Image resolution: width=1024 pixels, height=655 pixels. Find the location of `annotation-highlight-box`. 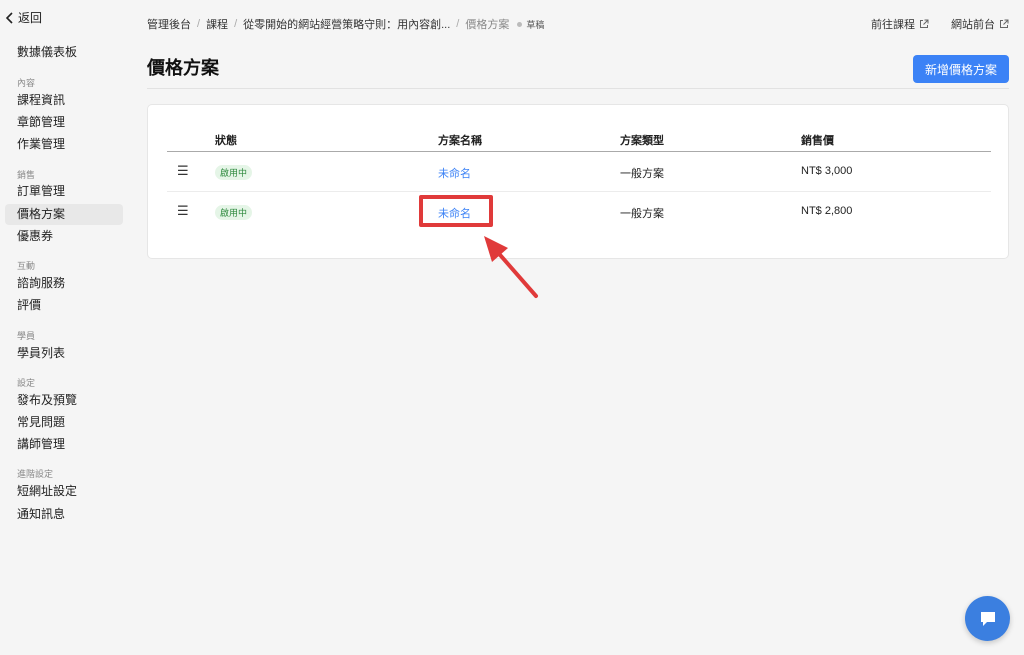

annotation-highlight-box is located at coordinates (456, 211).